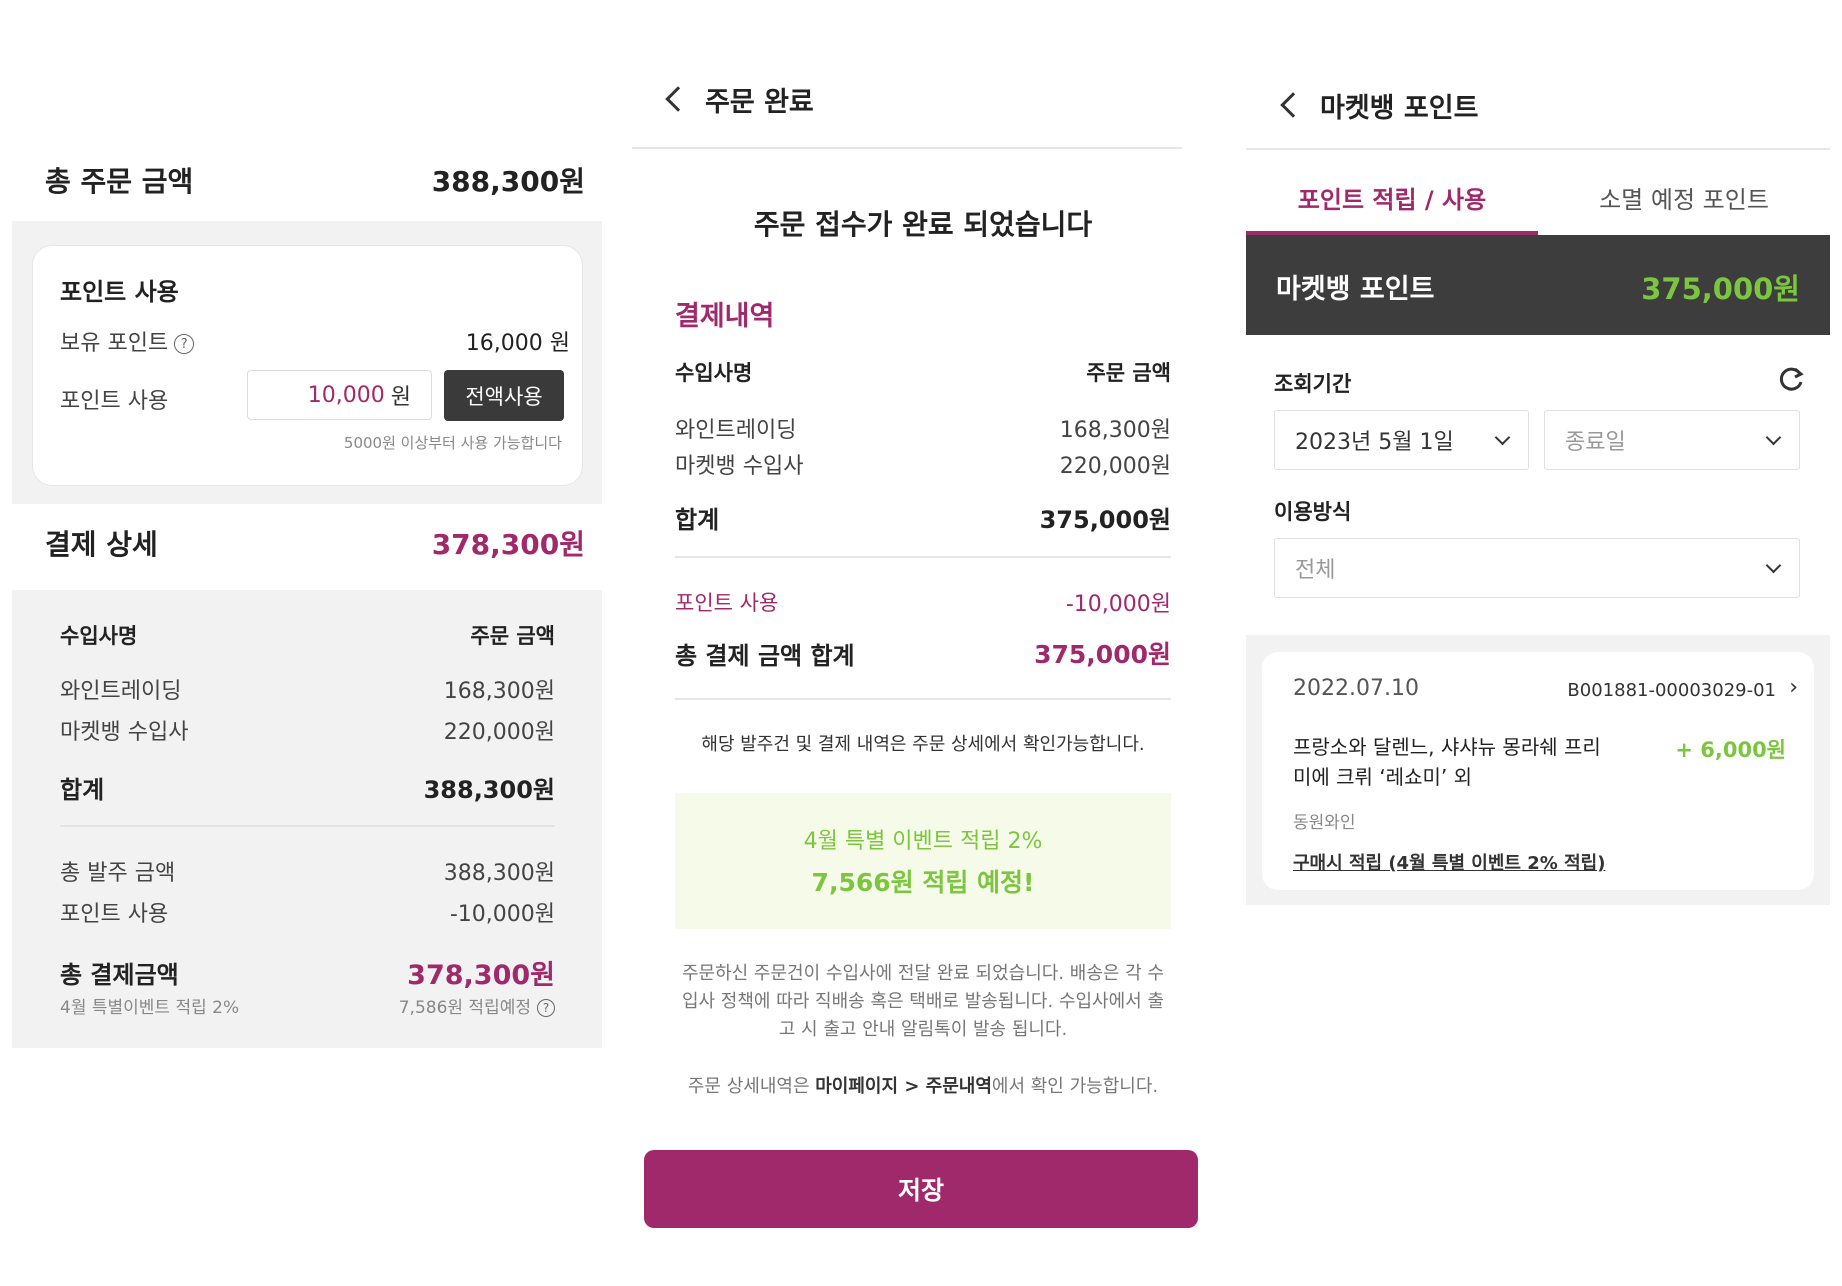 The height and width of the screenshot is (1286, 1842). What do you see at coordinates (714, 373) in the screenshot?
I see `col-importer: 수입사명` at bounding box center [714, 373].